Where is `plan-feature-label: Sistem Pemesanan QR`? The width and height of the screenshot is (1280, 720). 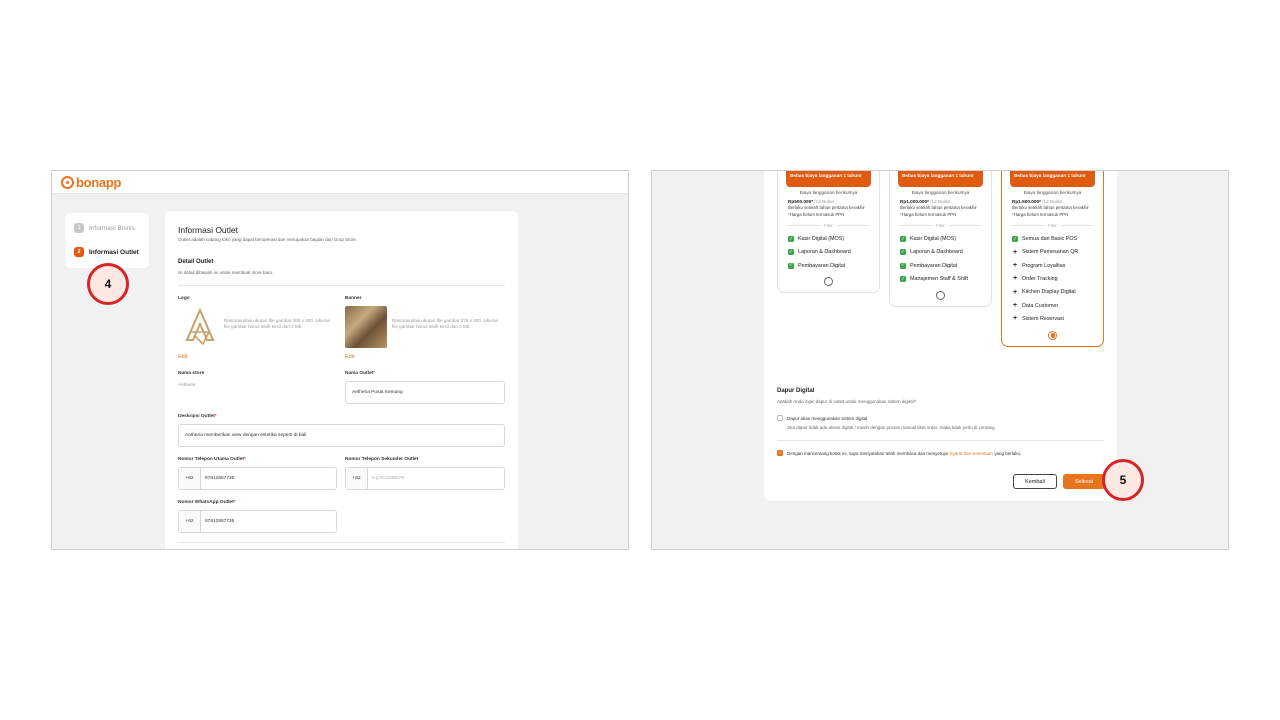 plan-feature-label: Sistem Pemesanan QR is located at coordinates (1050, 252).